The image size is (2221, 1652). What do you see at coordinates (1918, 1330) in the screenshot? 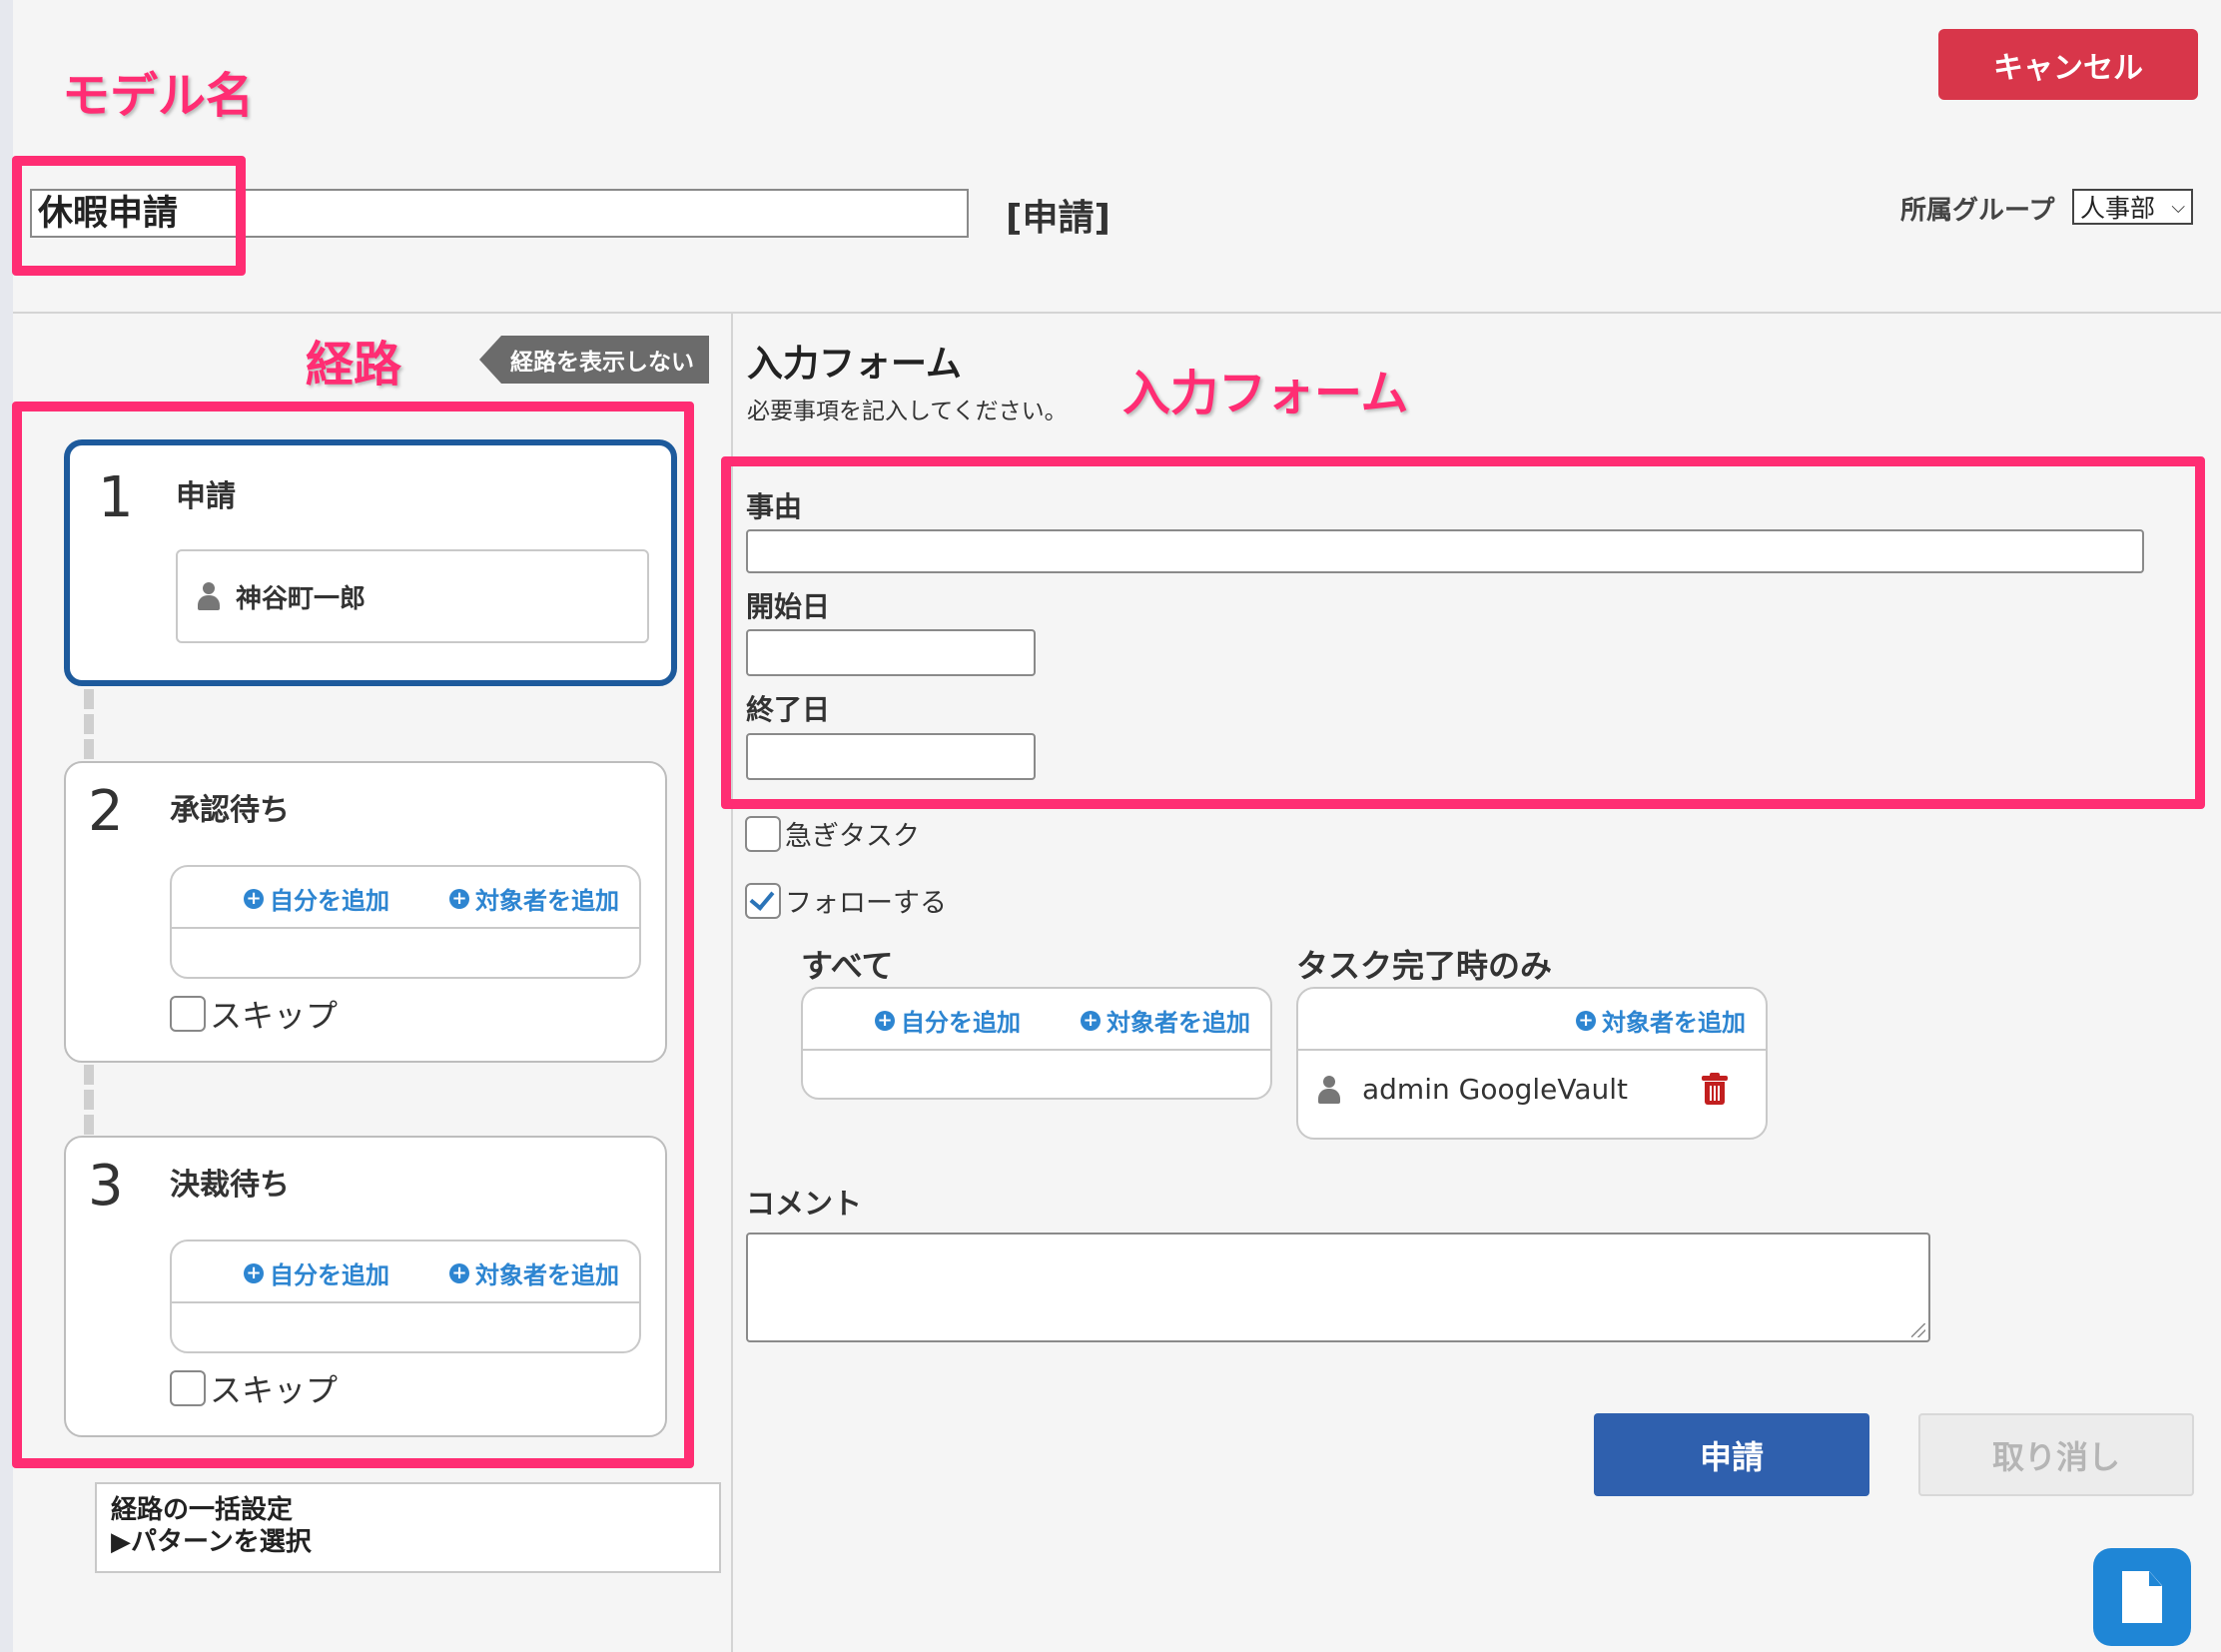
I see `resize-grip-icon` at bounding box center [1918, 1330].